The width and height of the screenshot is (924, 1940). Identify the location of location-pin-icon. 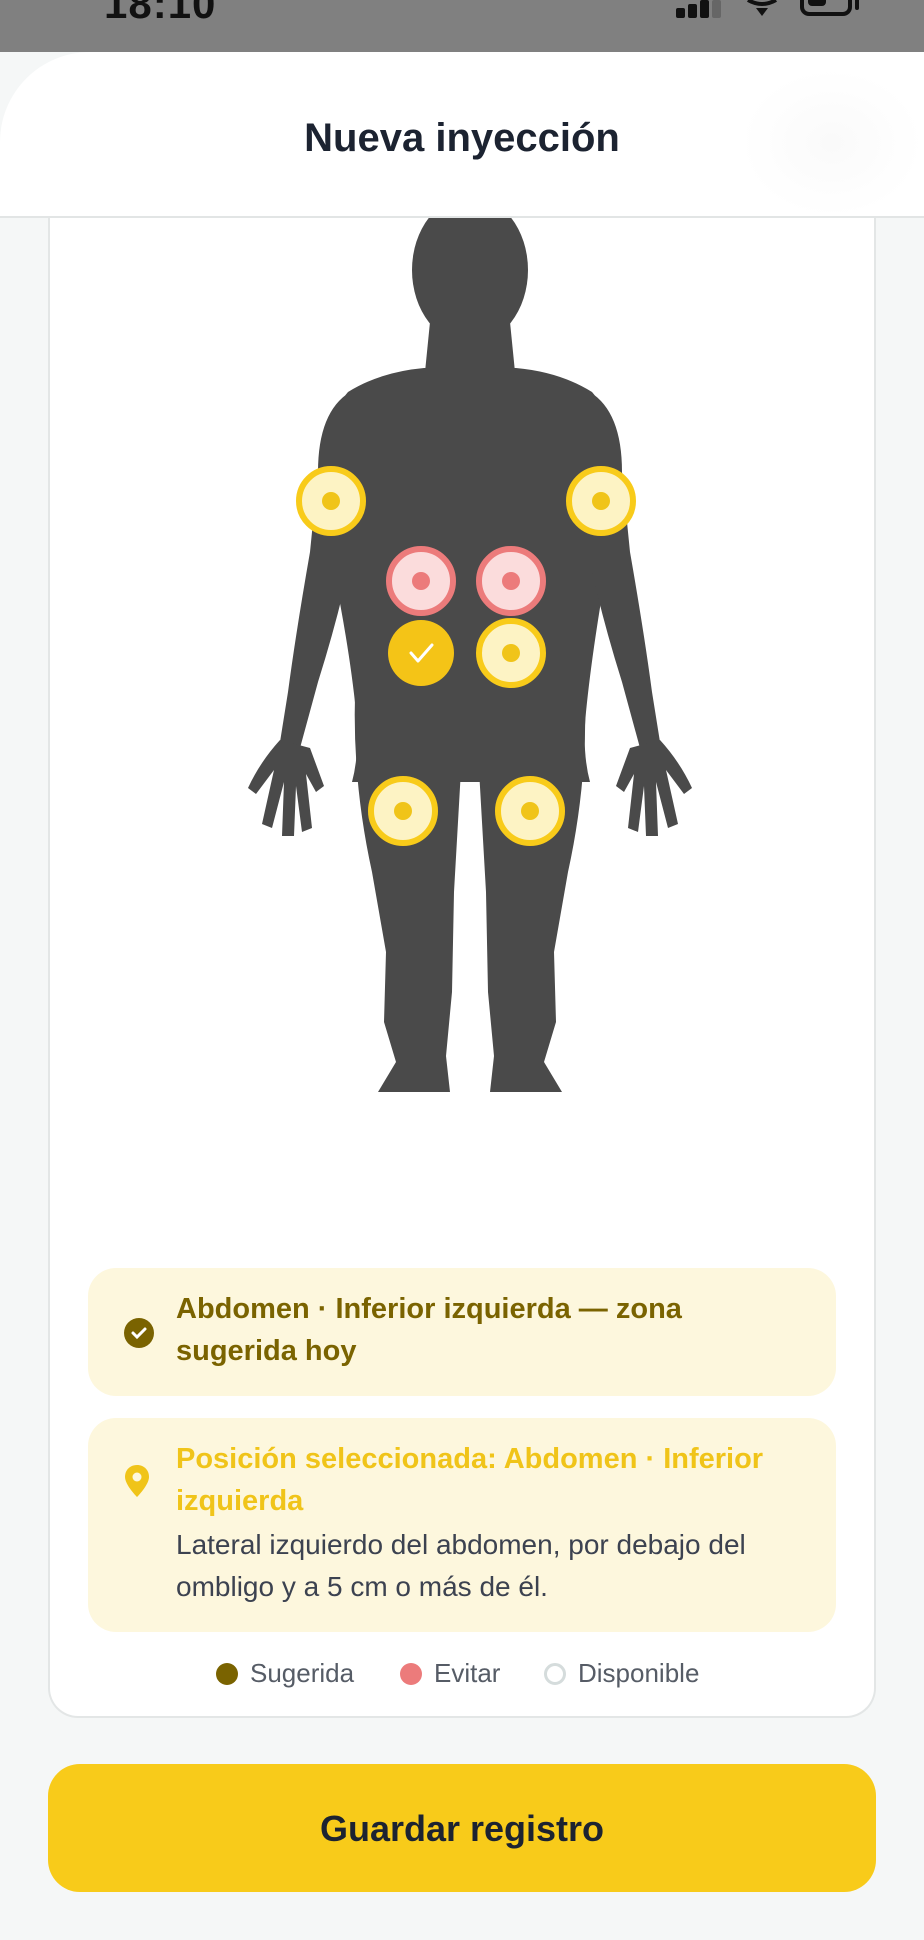
(137, 1481).